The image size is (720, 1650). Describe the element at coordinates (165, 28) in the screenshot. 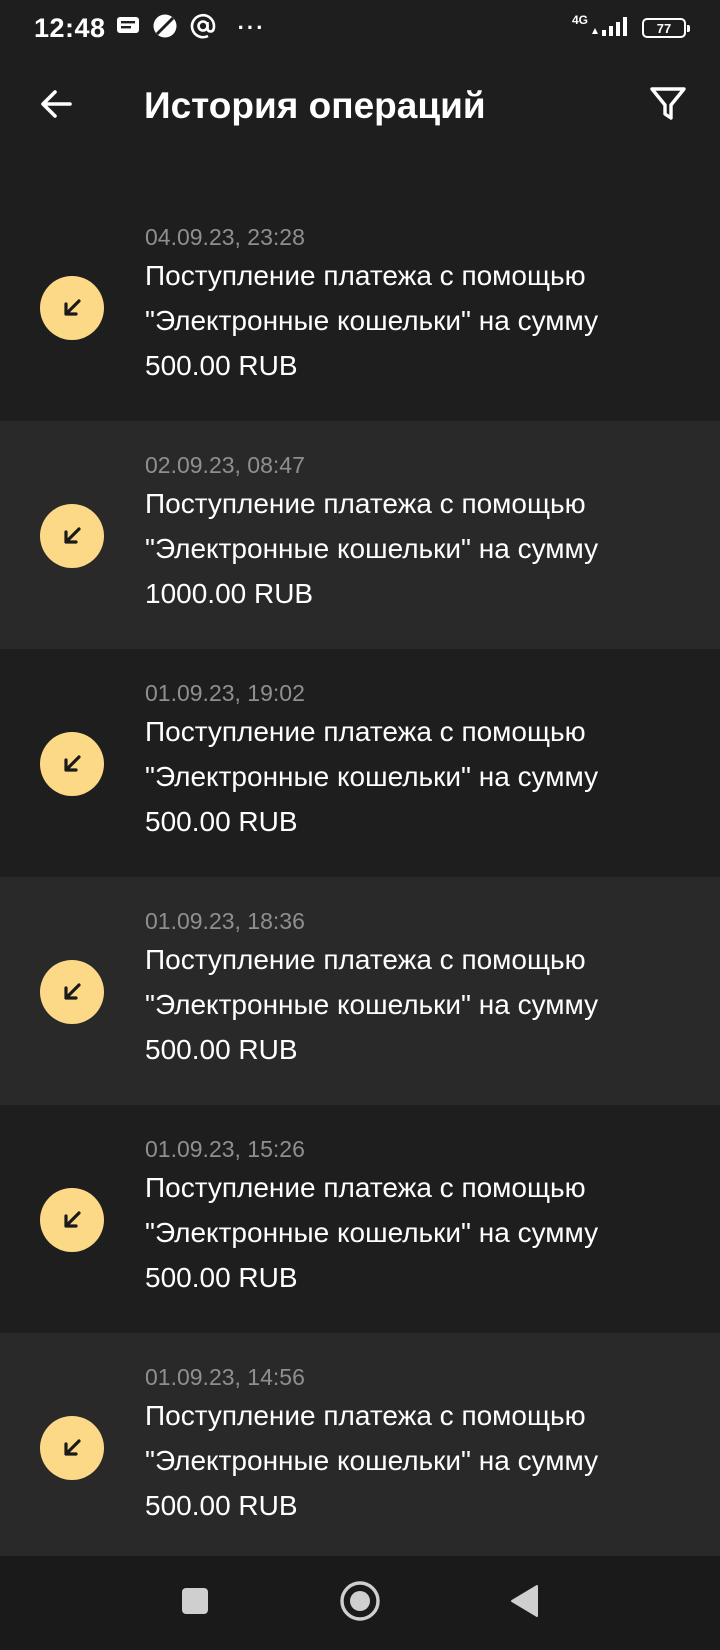

I see `vpn-icon` at that location.